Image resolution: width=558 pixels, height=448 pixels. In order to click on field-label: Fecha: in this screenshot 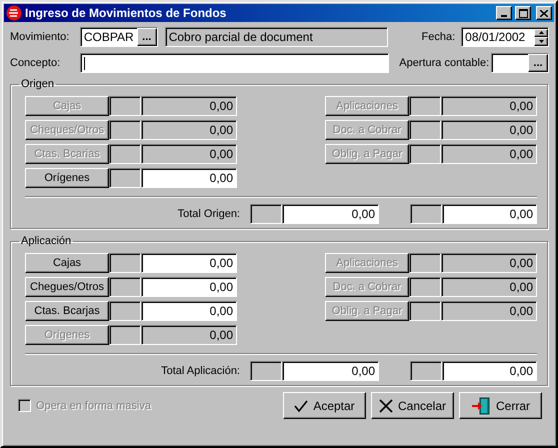, I will do `click(438, 37)`.